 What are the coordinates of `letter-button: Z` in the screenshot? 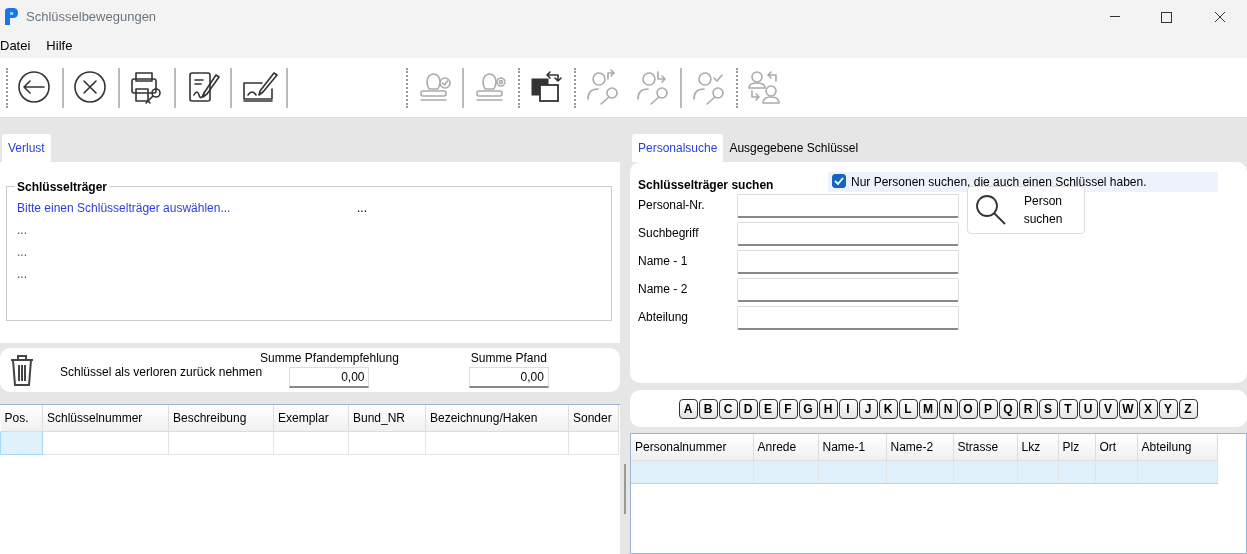 It's located at (1188, 408).